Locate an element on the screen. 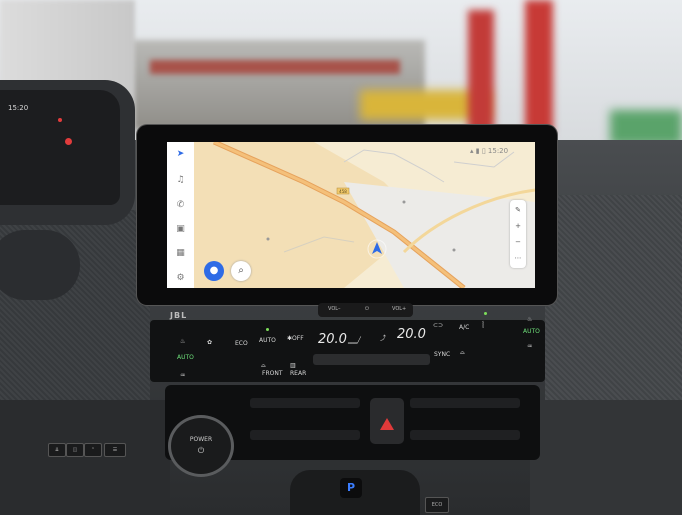  climate-off-button: ✱OFF is located at coordinates (295, 338).